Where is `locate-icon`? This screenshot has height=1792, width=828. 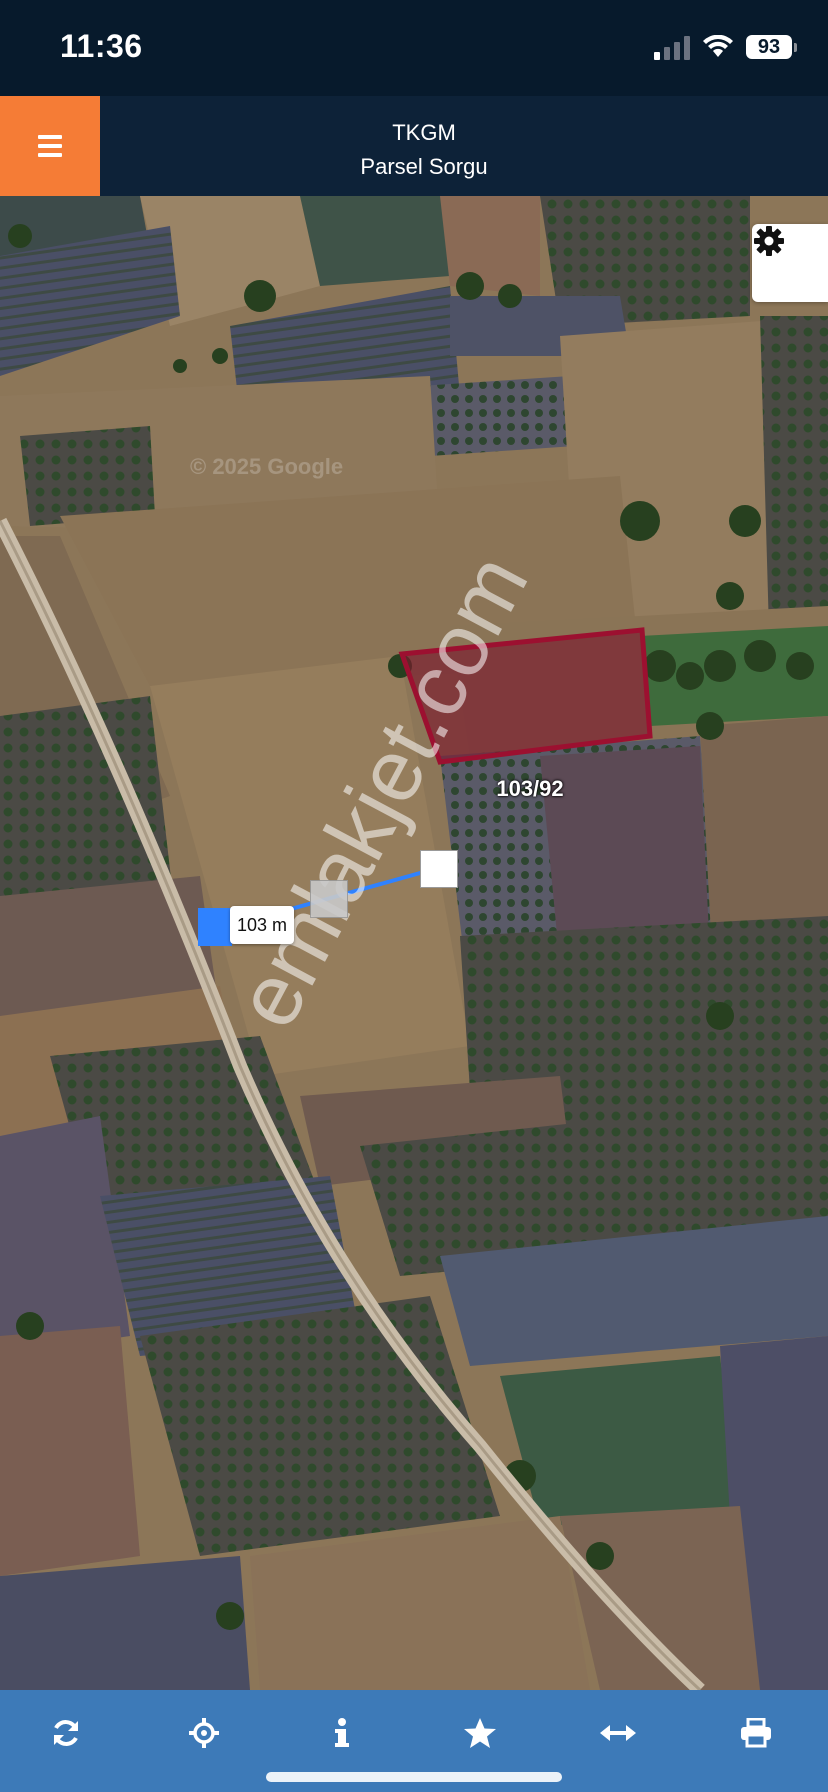
locate-icon is located at coordinates (204, 1733).